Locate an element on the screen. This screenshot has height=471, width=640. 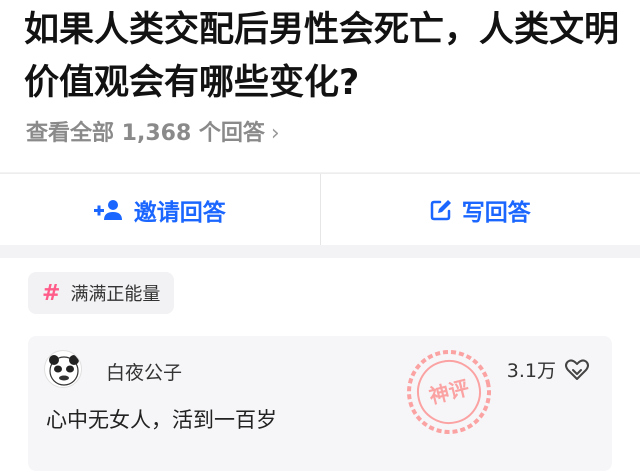
chevron-right-icon: › is located at coordinates (275, 133).